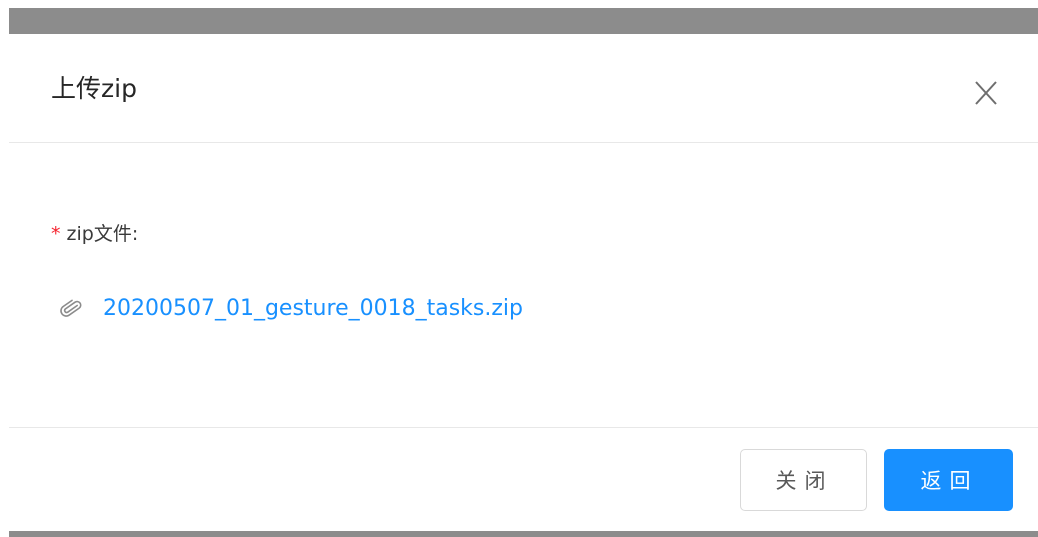  I want to click on close-icon, so click(986, 93).